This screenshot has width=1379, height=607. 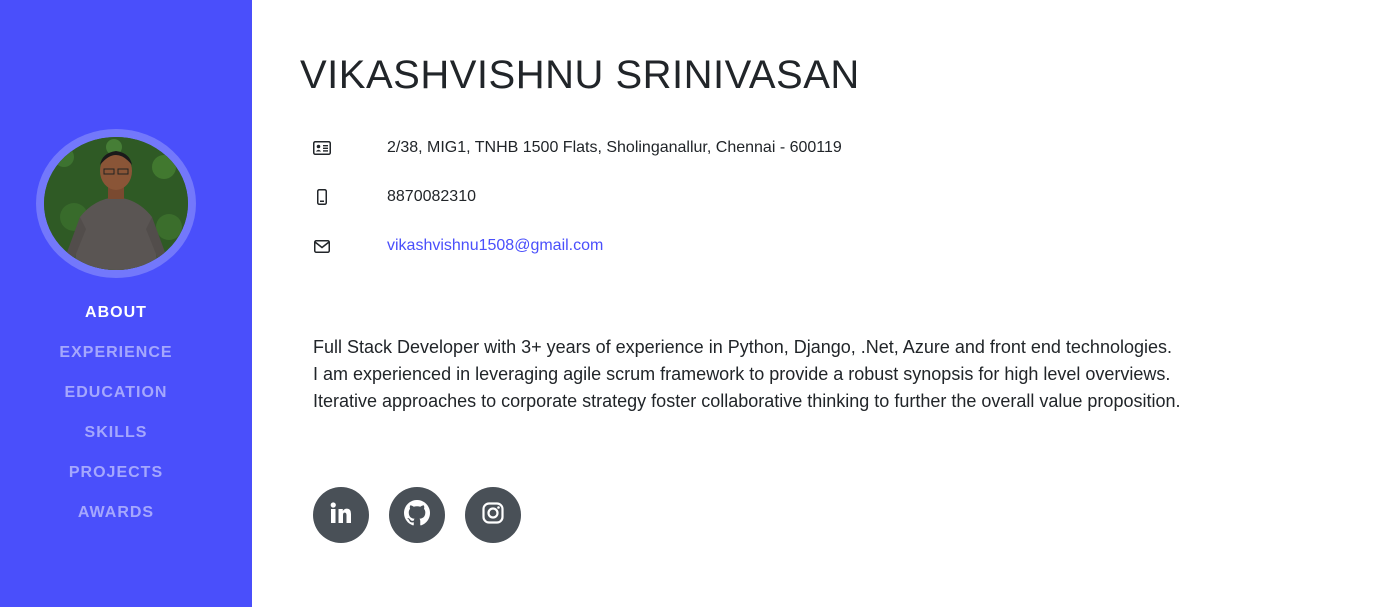 What do you see at coordinates (322, 197) in the screenshot?
I see `mobile-phone-icon` at bounding box center [322, 197].